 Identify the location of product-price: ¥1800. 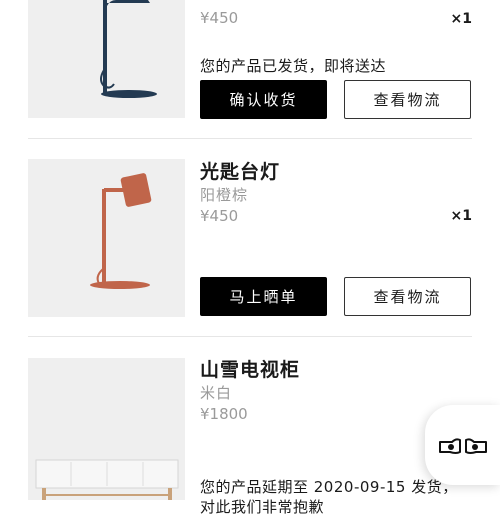
(224, 414).